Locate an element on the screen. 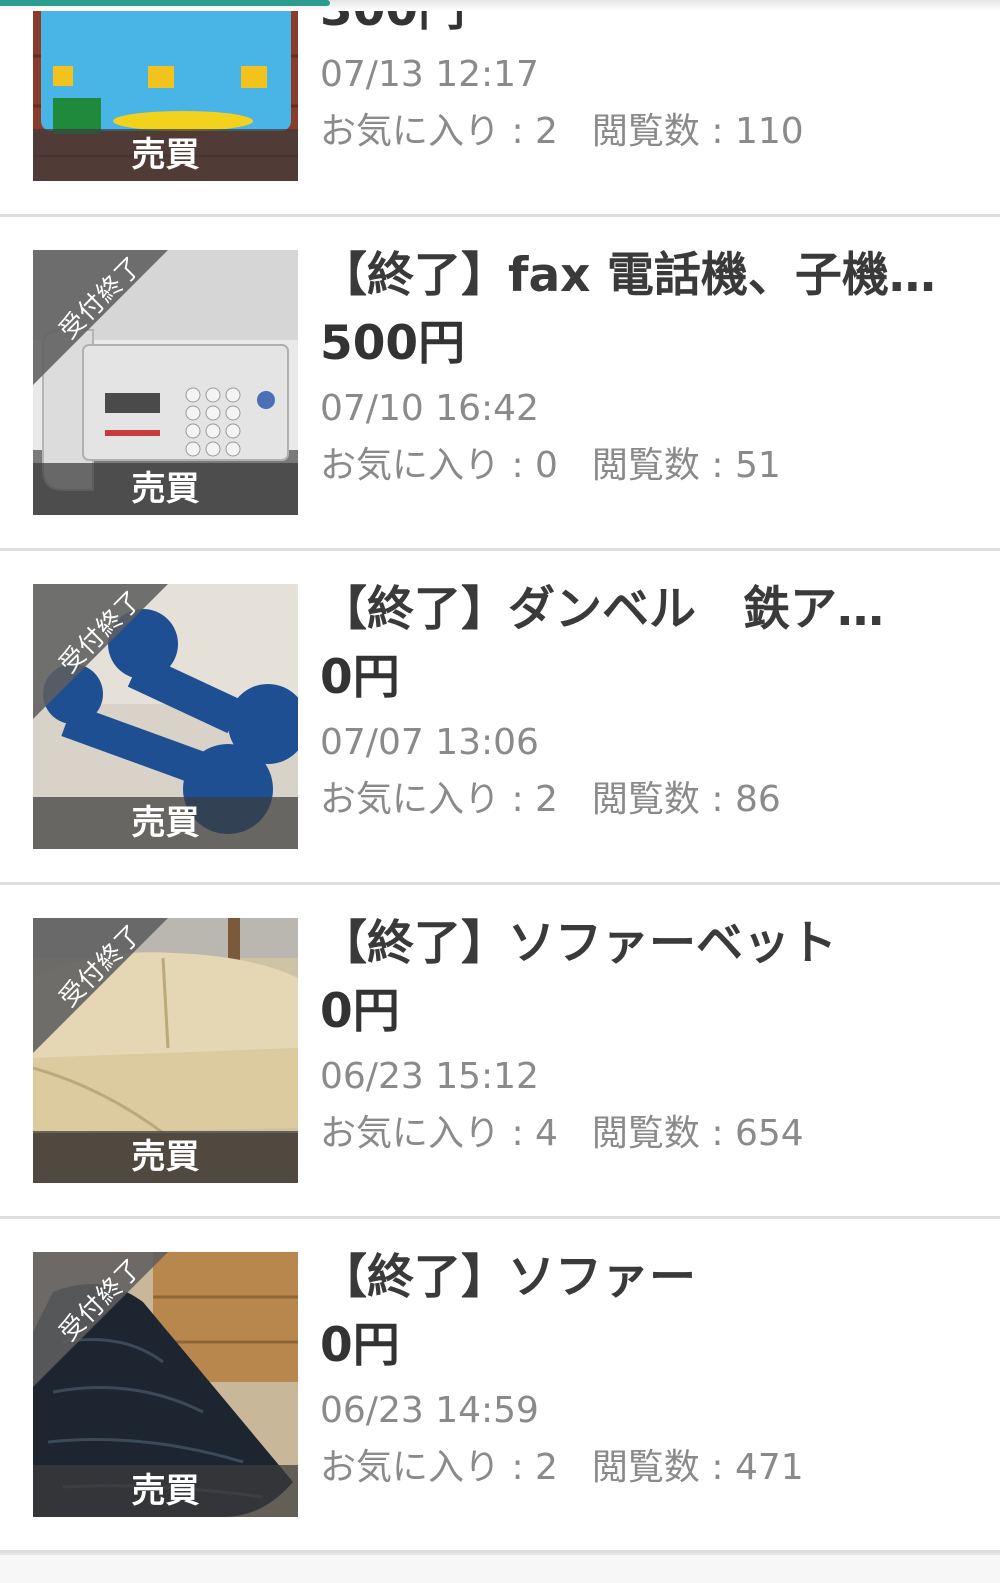 The height and width of the screenshot is (1583, 1000). item-title: 【終了】ソファー is located at coordinates (645, 1278).